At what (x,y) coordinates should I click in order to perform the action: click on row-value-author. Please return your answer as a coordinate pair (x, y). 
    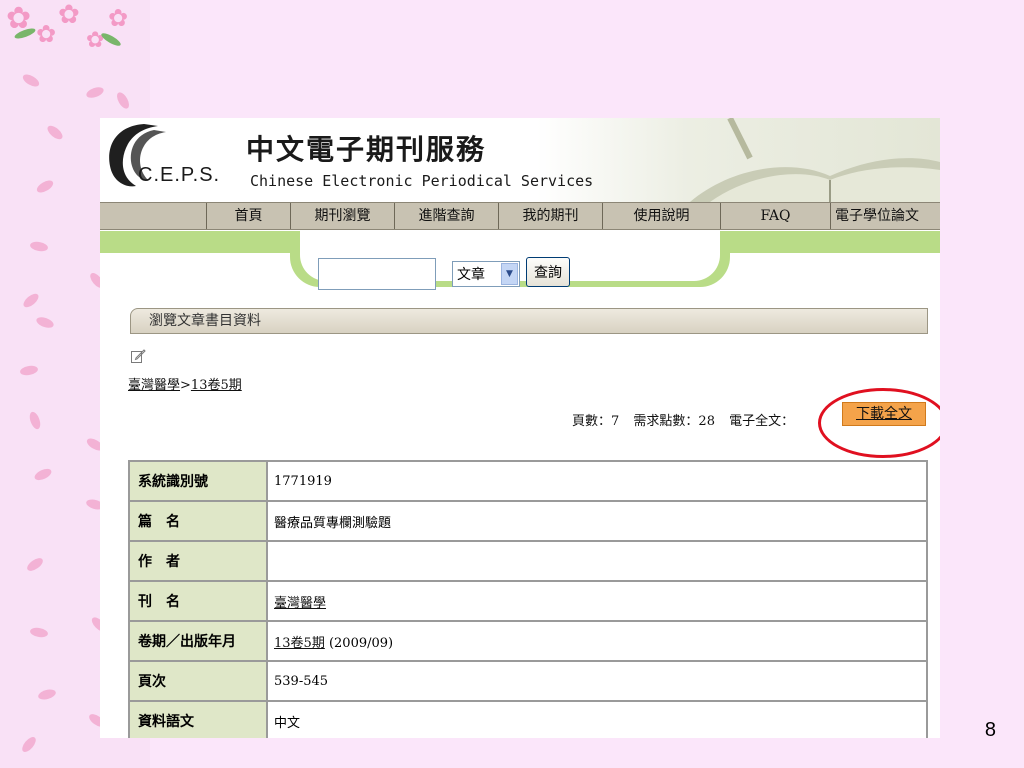
    Looking at the image, I should click on (597, 562).